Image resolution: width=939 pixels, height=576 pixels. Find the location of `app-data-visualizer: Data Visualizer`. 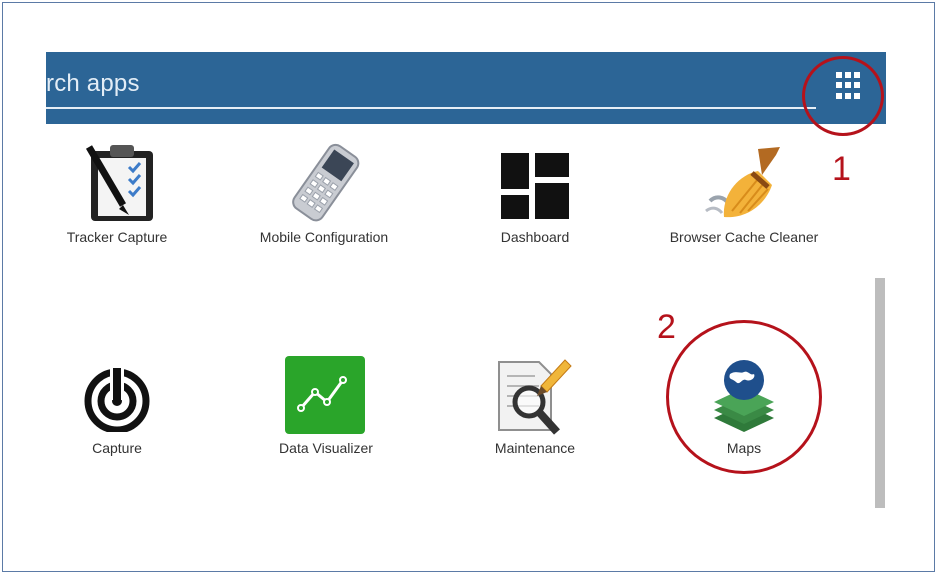

app-data-visualizer: Data Visualizer is located at coordinates (326, 409).